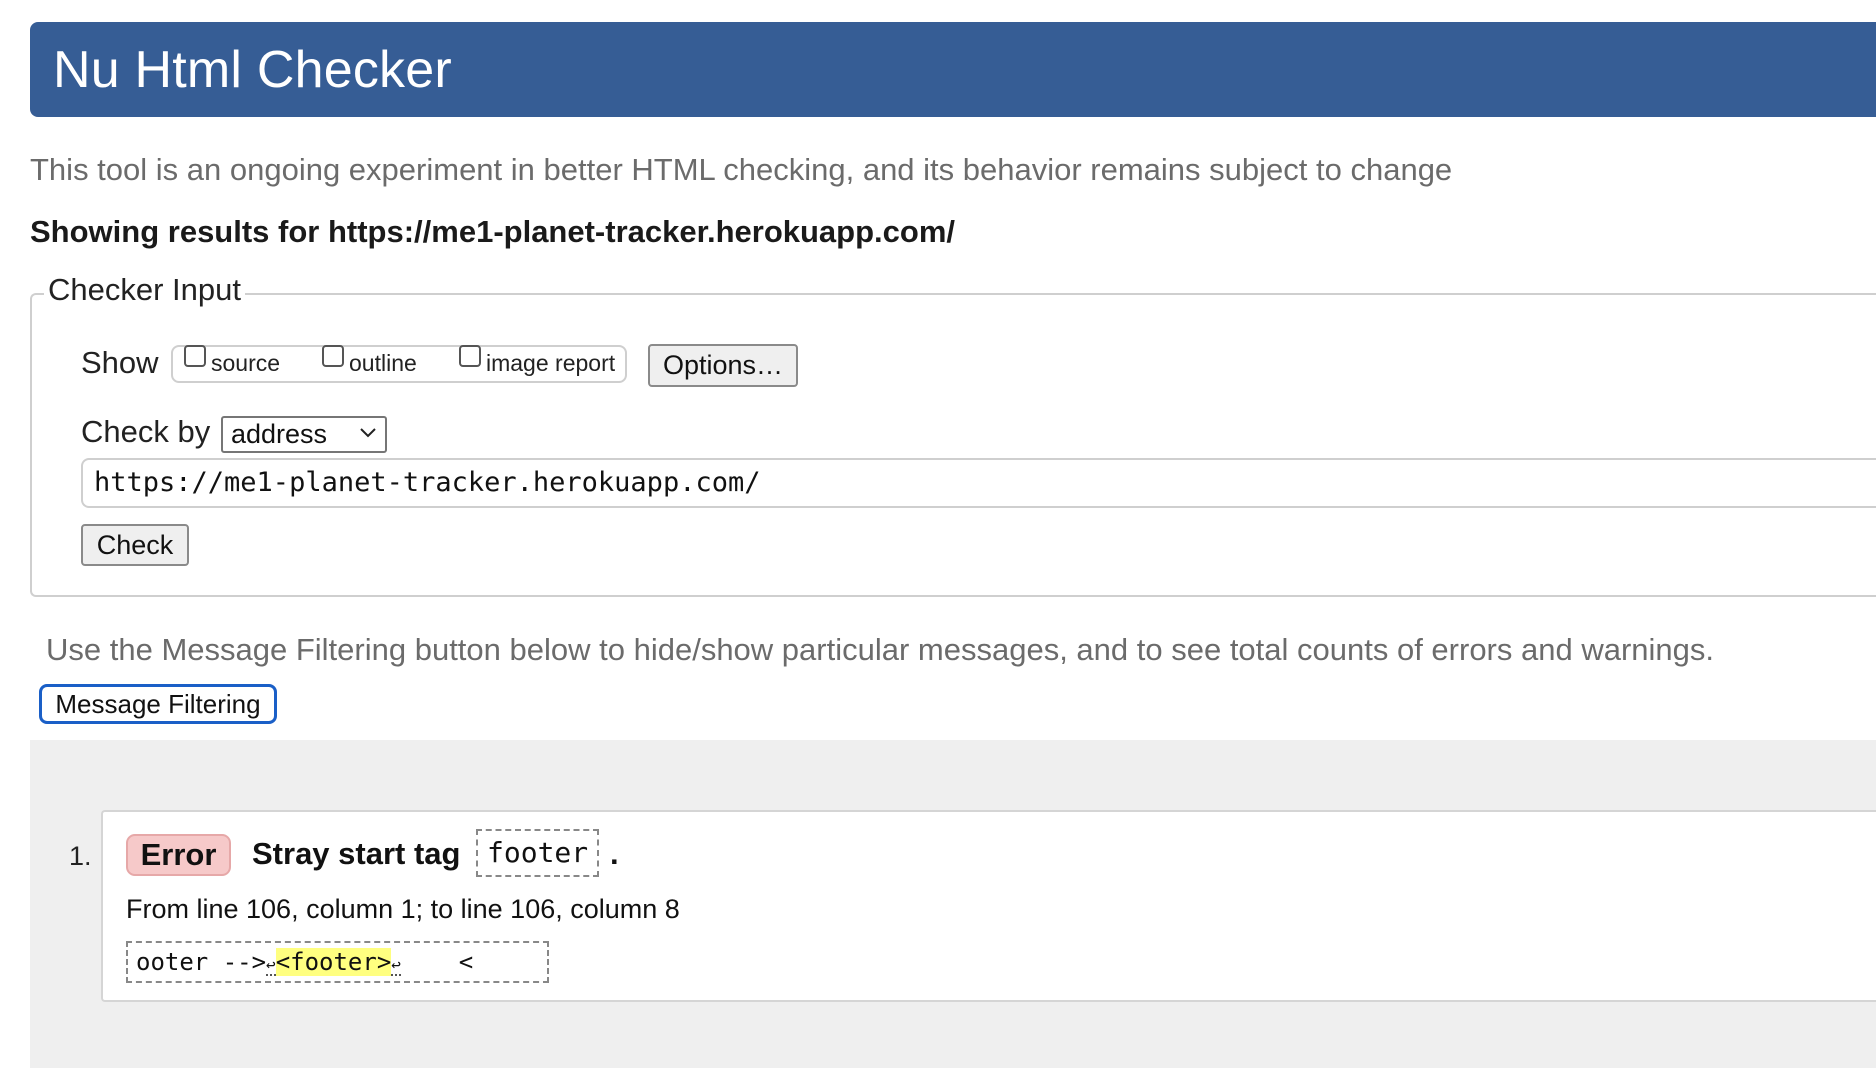 This screenshot has width=1876, height=1076. I want to click on error-title: Stray start tag, so click(356, 853).